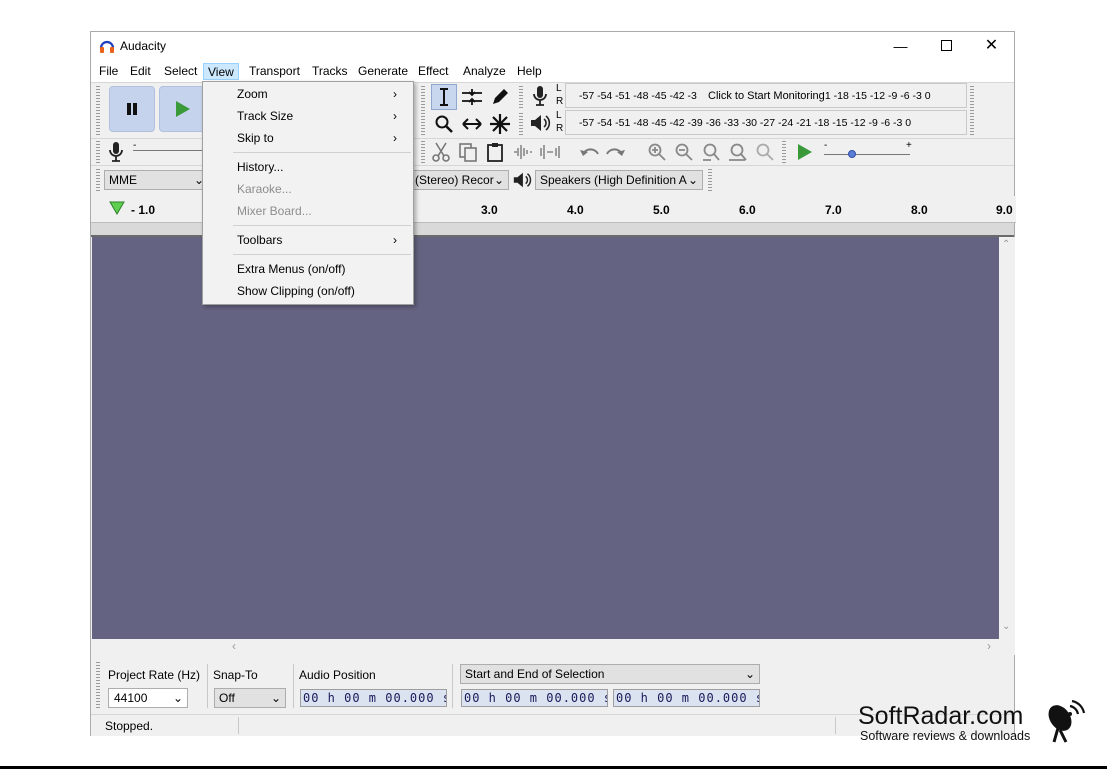 The height and width of the screenshot is (769, 1107). What do you see at coordinates (291, 269) in the screenshot?
I see `menu-item-label: Extra Menus (on/off)` at bounding box center [291, 269].